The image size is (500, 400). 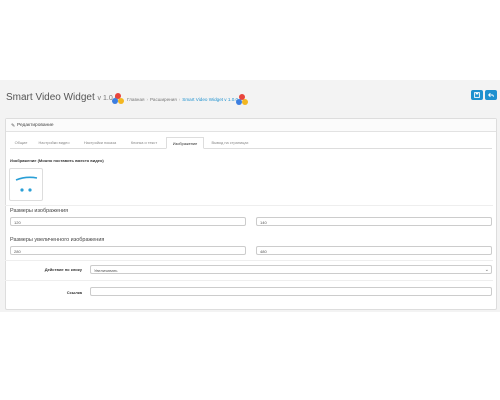 What do you see at coordinates (128, 250) in the screenshot?
I see `zoom-width-input: 280` at bounding box center [128, 250].